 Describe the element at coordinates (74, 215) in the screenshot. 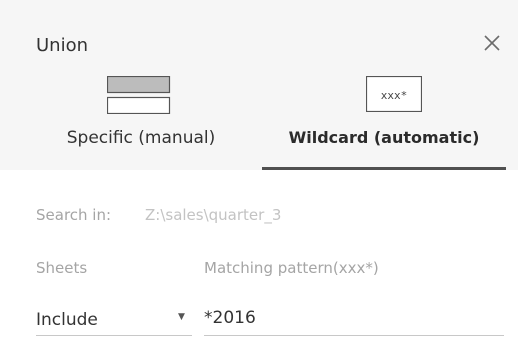

I see `search-in-label: Search in:` at that location.